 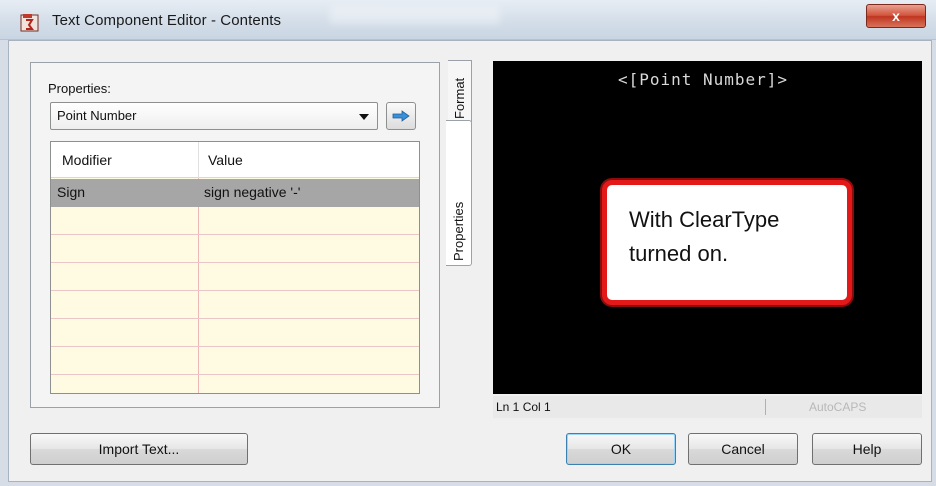 I want to click on status-divider, so click(x=765, y=407).